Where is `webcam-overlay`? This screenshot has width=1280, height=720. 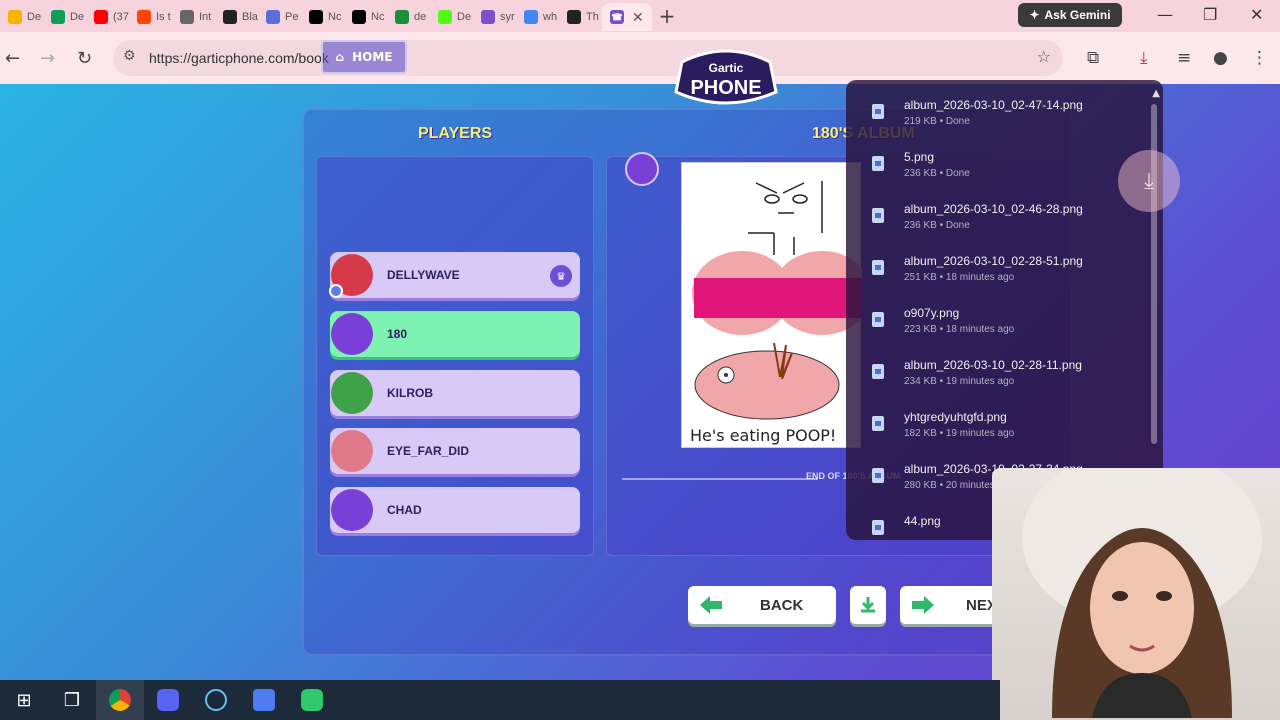 webcam-overlay is located at coordinates (1136, 594).